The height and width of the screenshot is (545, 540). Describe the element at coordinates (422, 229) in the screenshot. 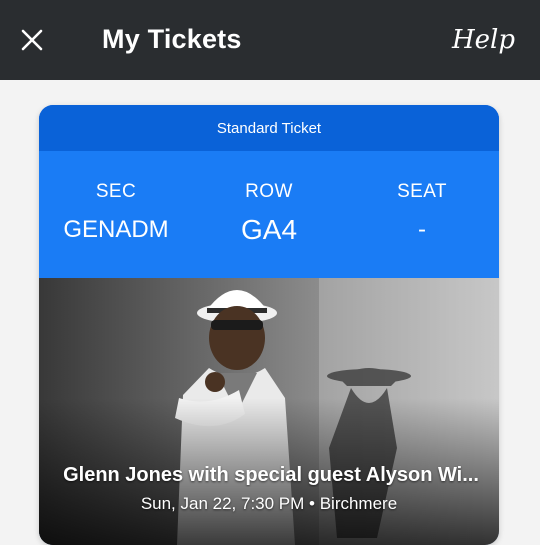

I see `seat-value: -` at that location.